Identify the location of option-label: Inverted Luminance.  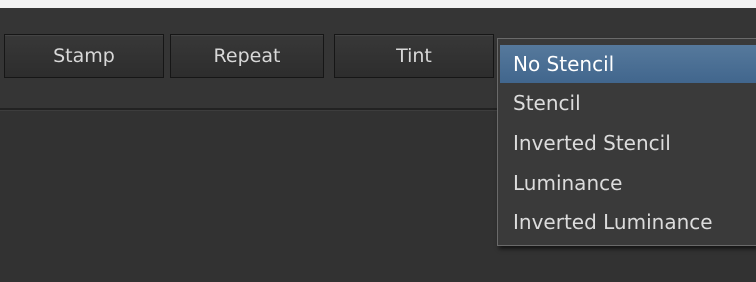
(613, 222).